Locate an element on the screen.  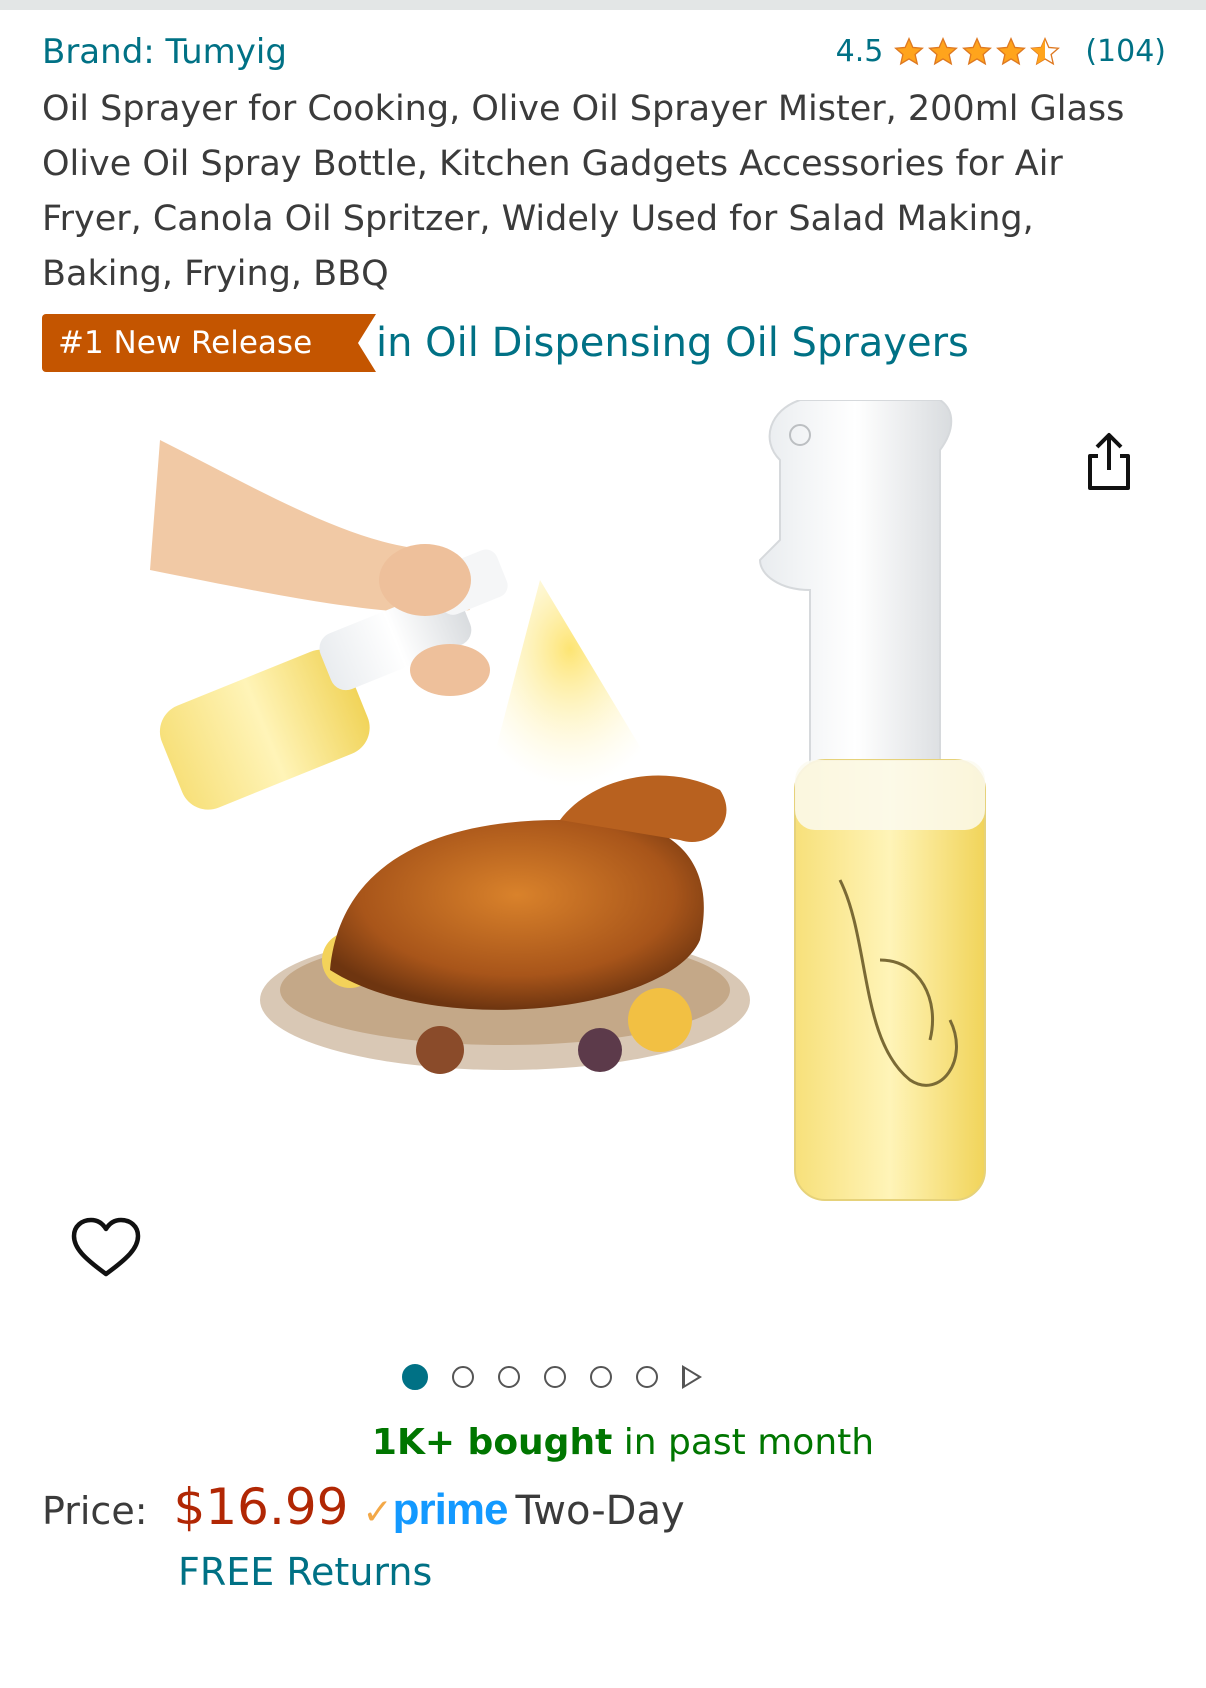
brand-rating-row: Brand: Tumyig 4.5 (104) is located at coordinates (604, 52).